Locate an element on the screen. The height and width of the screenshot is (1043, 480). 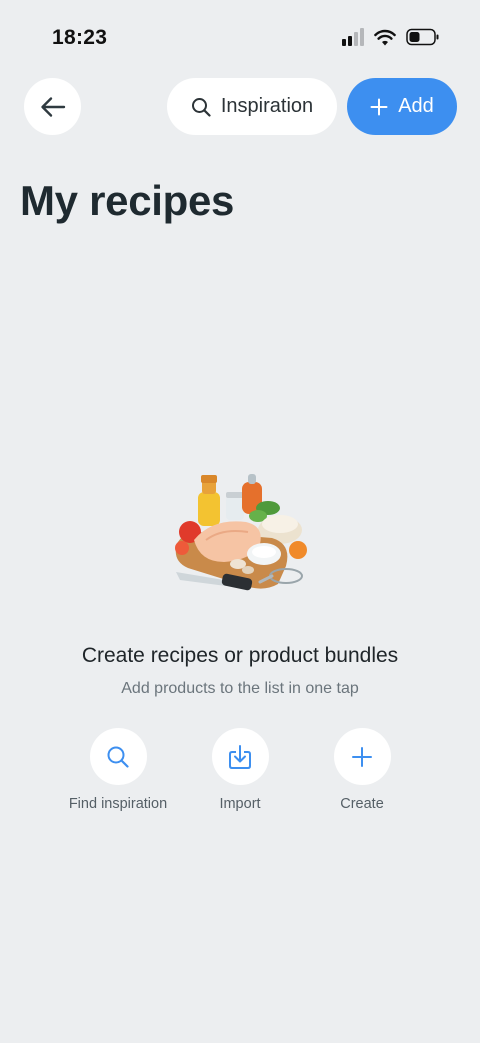
food-ingredients-illustration is located at coordinates (241, 532).